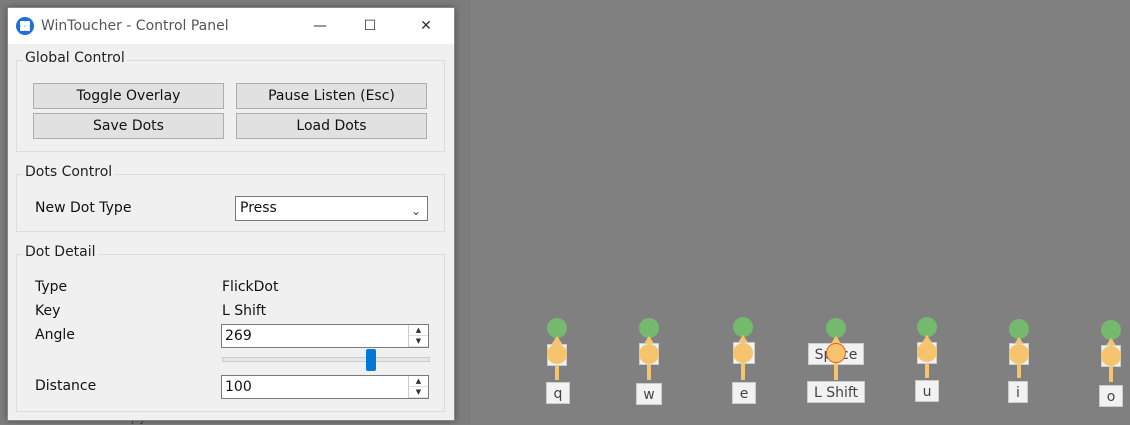 Image resolution: width=1130 pixels, height=425 pixels. What do you see at coordinates (325, 387) in the screenshot?
I see `distance-spinbox: 100 ▲ ▼` at bounding box center [325, 387].